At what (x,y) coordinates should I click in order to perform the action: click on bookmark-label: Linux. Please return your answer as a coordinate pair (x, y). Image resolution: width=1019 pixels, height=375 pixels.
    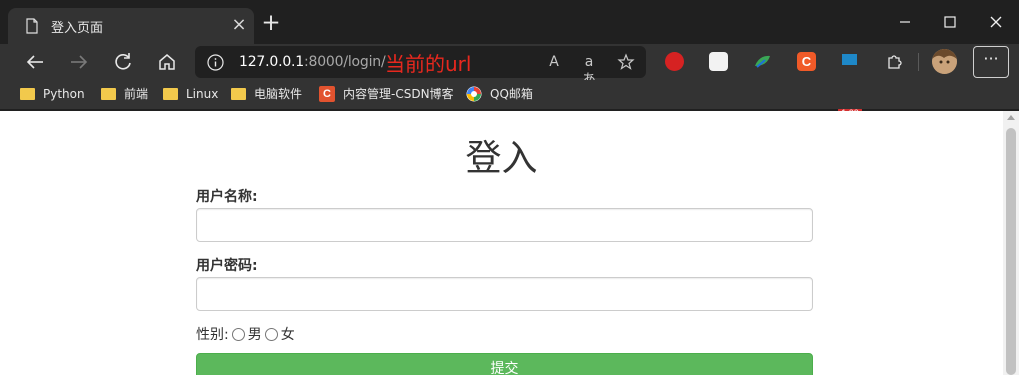
    Looking at the image, I should click on (202, 94).